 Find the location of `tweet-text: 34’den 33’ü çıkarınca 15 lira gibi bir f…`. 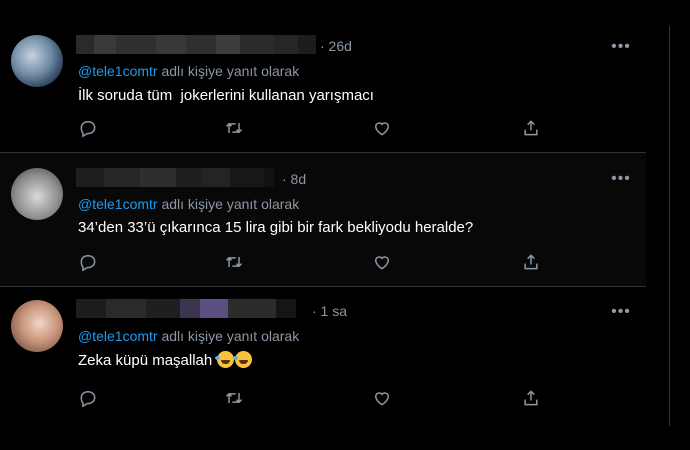

tweet-text: 34’den 33’ü çıkarınca 15 lira gibi bir f… is located at coordinates (276, 227).